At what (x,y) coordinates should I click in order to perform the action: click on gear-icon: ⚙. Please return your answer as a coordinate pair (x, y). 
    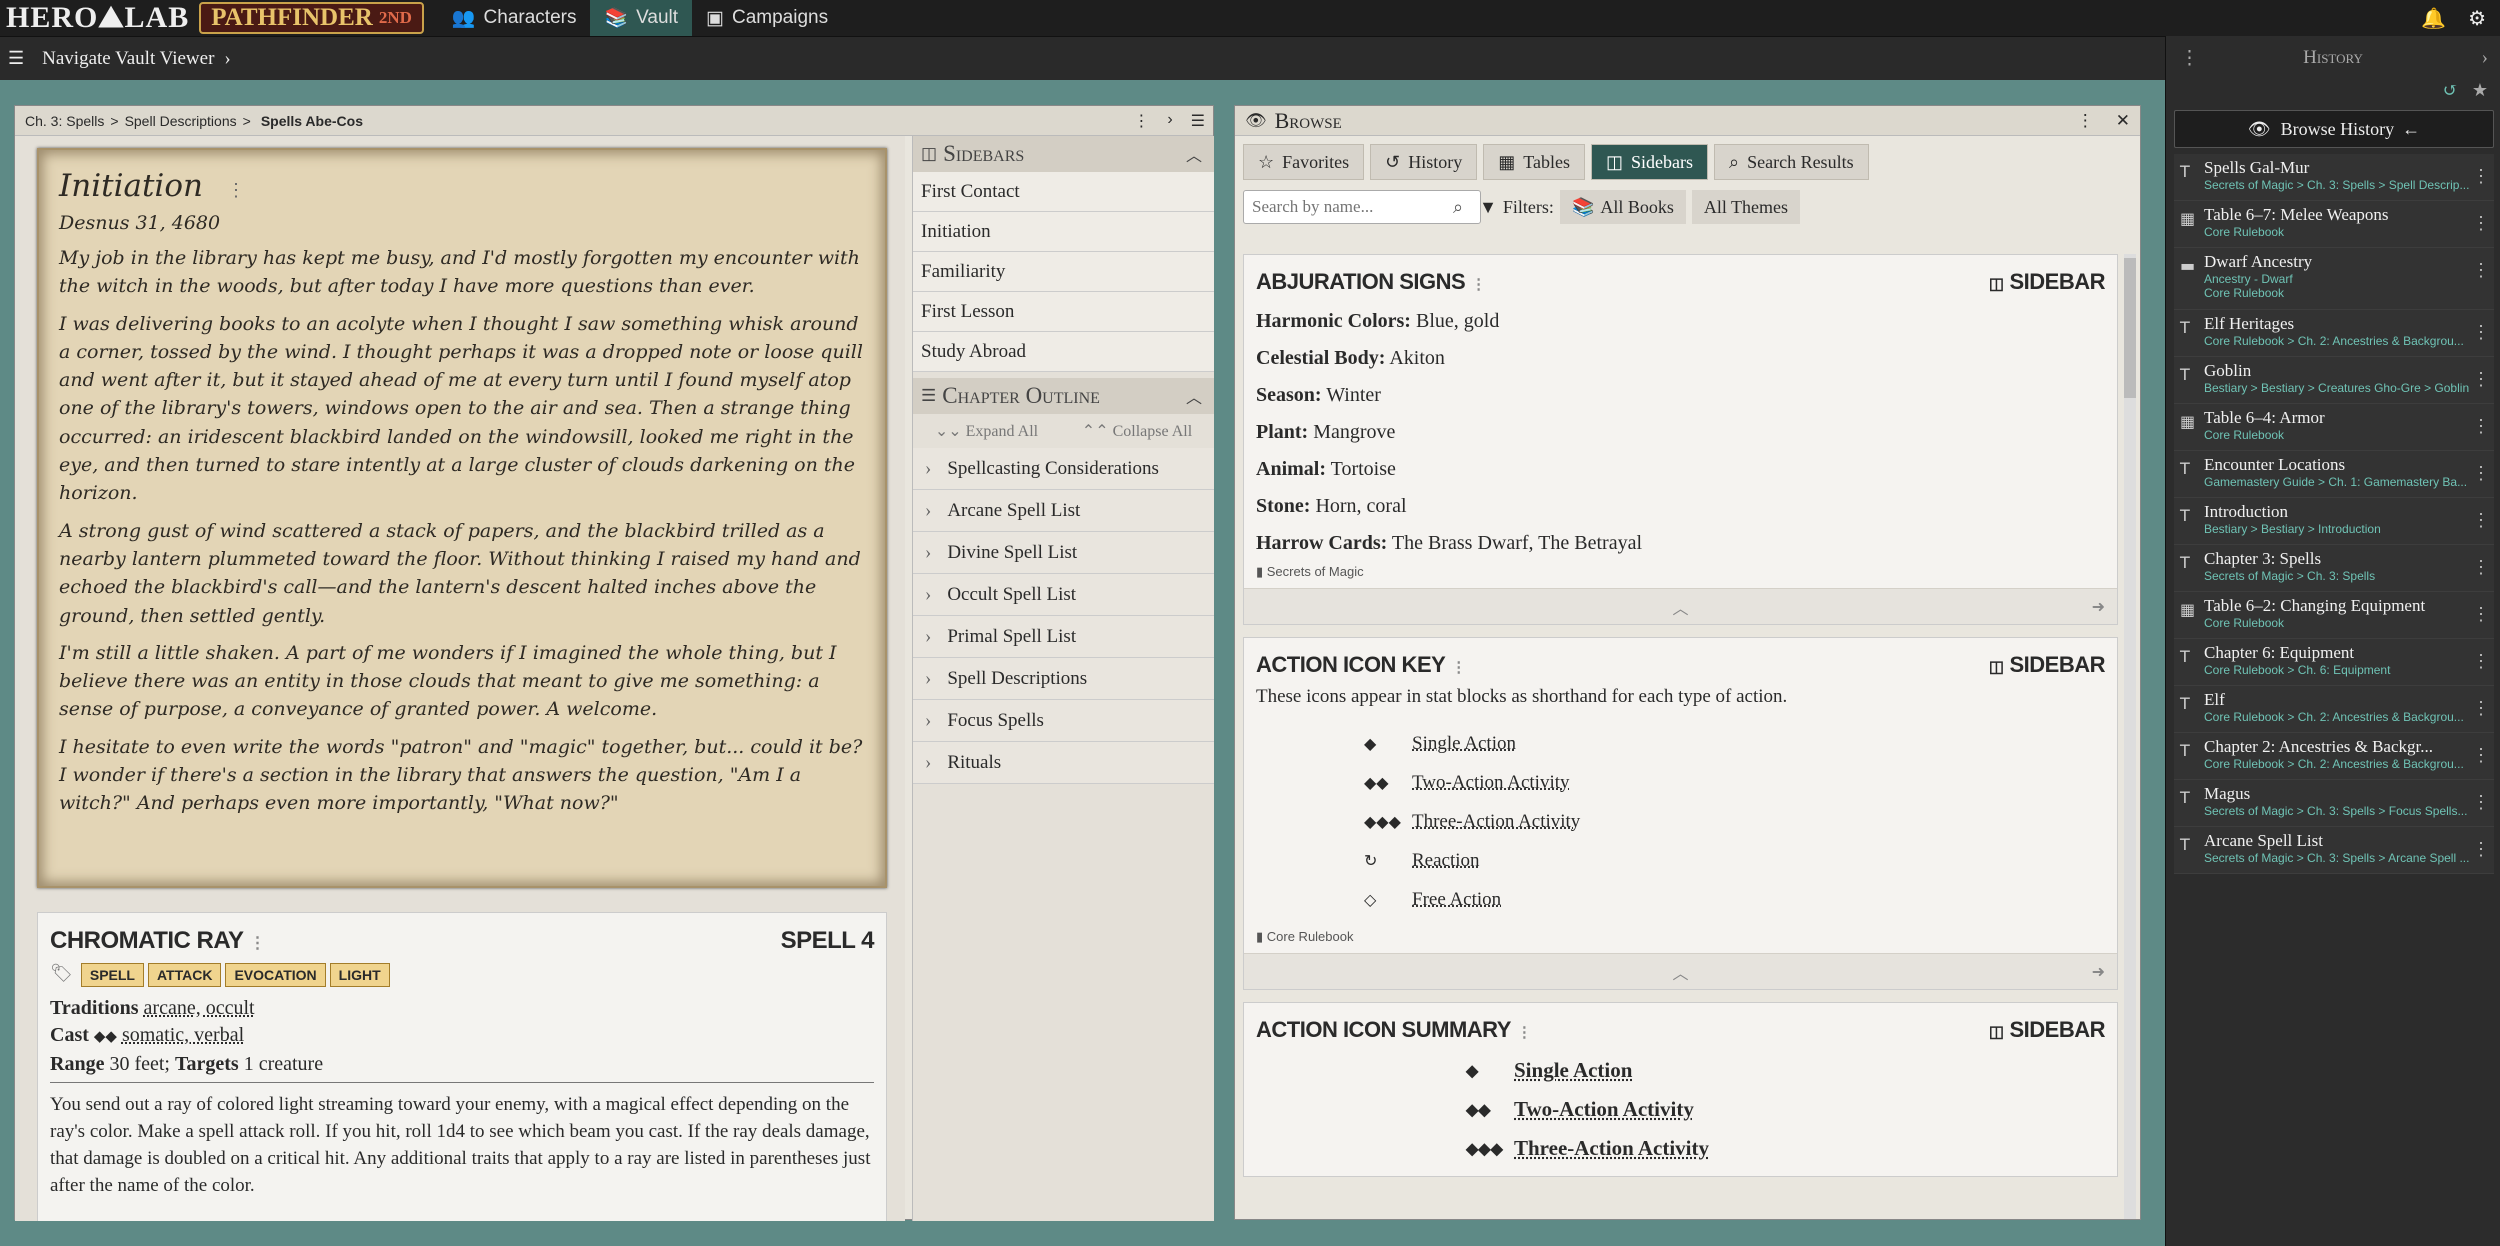
    Looking at the image, I should click on (2477, 18).